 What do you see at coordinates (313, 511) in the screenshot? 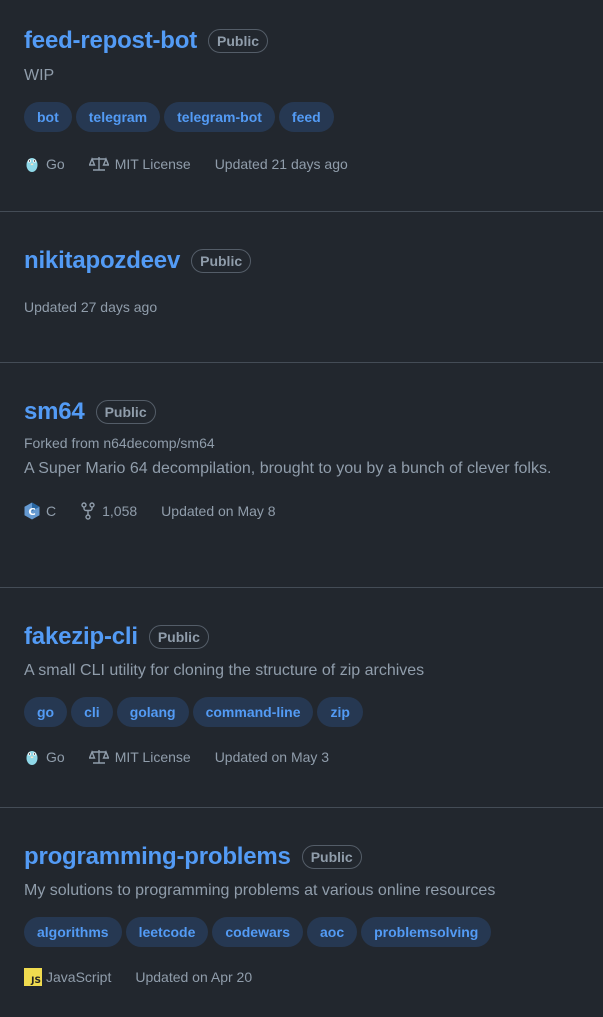
I see `repo-meta: C C 1,058 Updated on May 8` at bounding box center [313, 511].